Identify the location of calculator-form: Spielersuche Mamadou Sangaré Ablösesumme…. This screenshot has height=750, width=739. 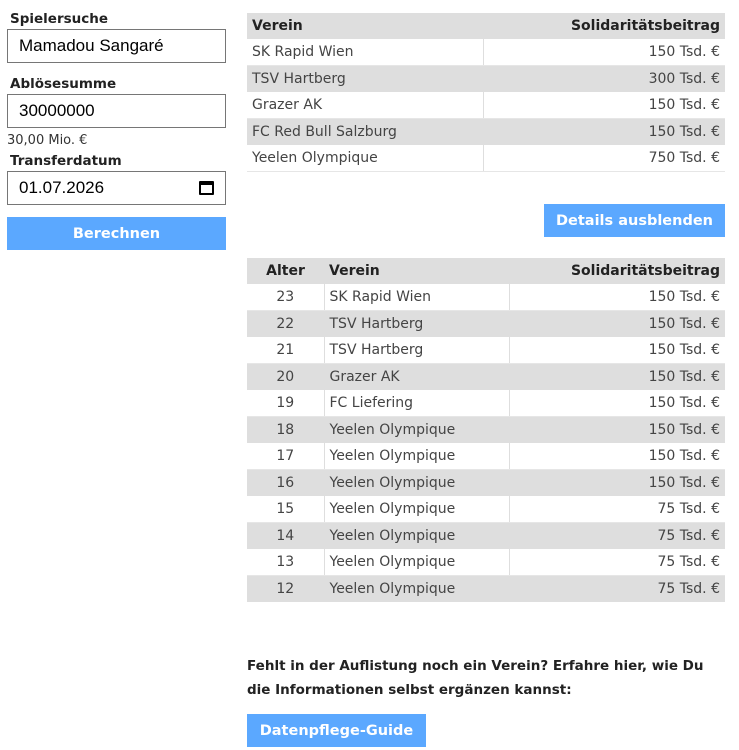
(116, 130).